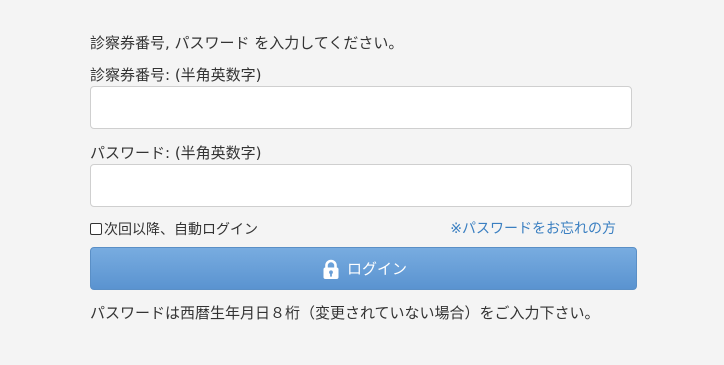 The height and width of the screenshot is (365, 724). I want to click on password-note: パスワードは西暦生年月日８桁（変更されていない場合）をご入力下さい。, so click(345, 313).